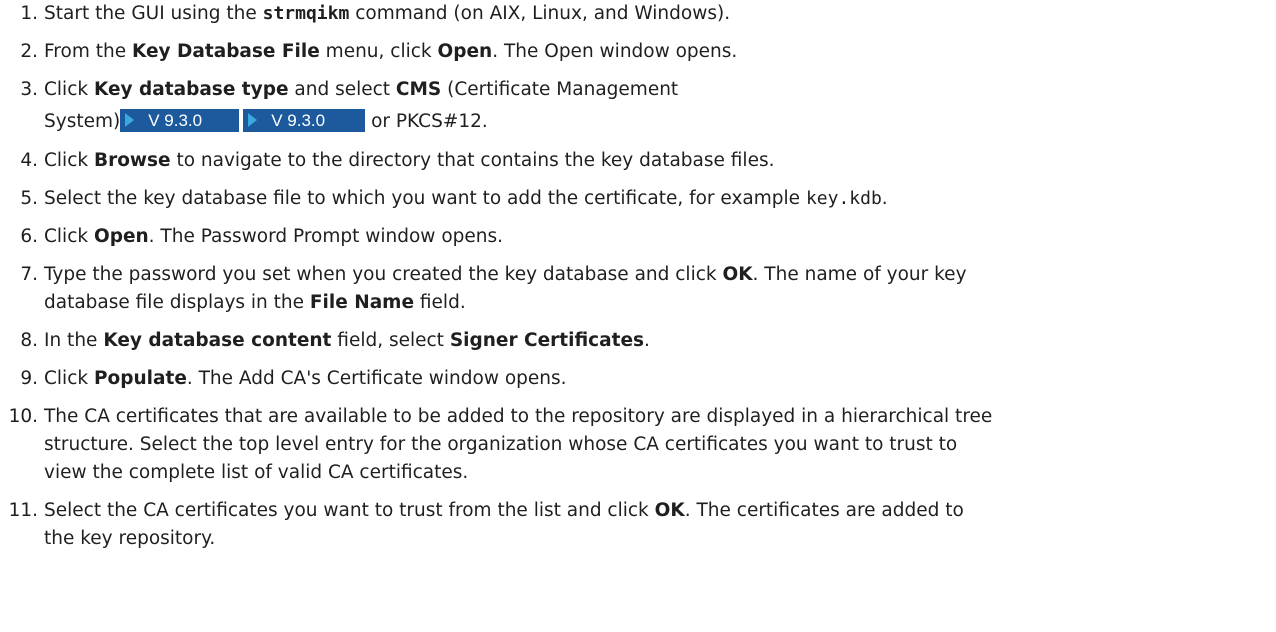 The height and width of the screenshot is (632, 1276). I want to click on step-text-run: Start the GUI using the, so click(153, 13).